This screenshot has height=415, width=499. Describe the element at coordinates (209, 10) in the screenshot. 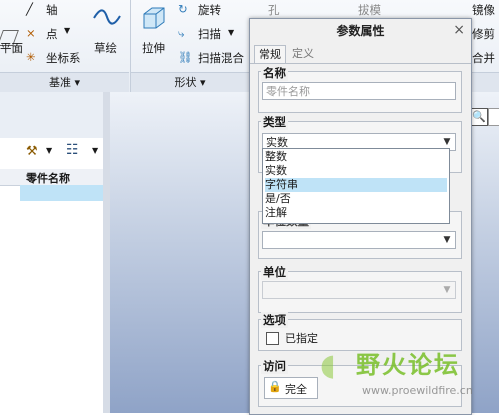

I see `revolve-button: 旋转` at that location.